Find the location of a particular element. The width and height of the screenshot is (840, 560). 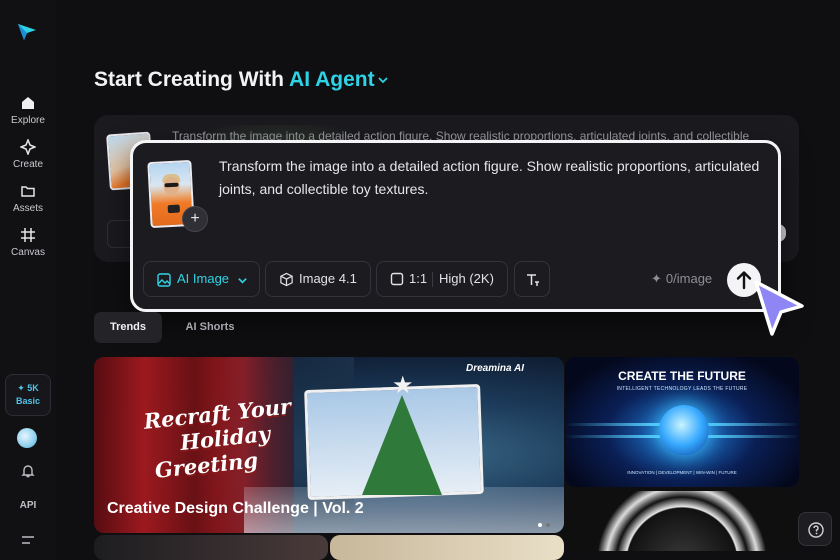

text-style-button is located at coordinates (532, 279).